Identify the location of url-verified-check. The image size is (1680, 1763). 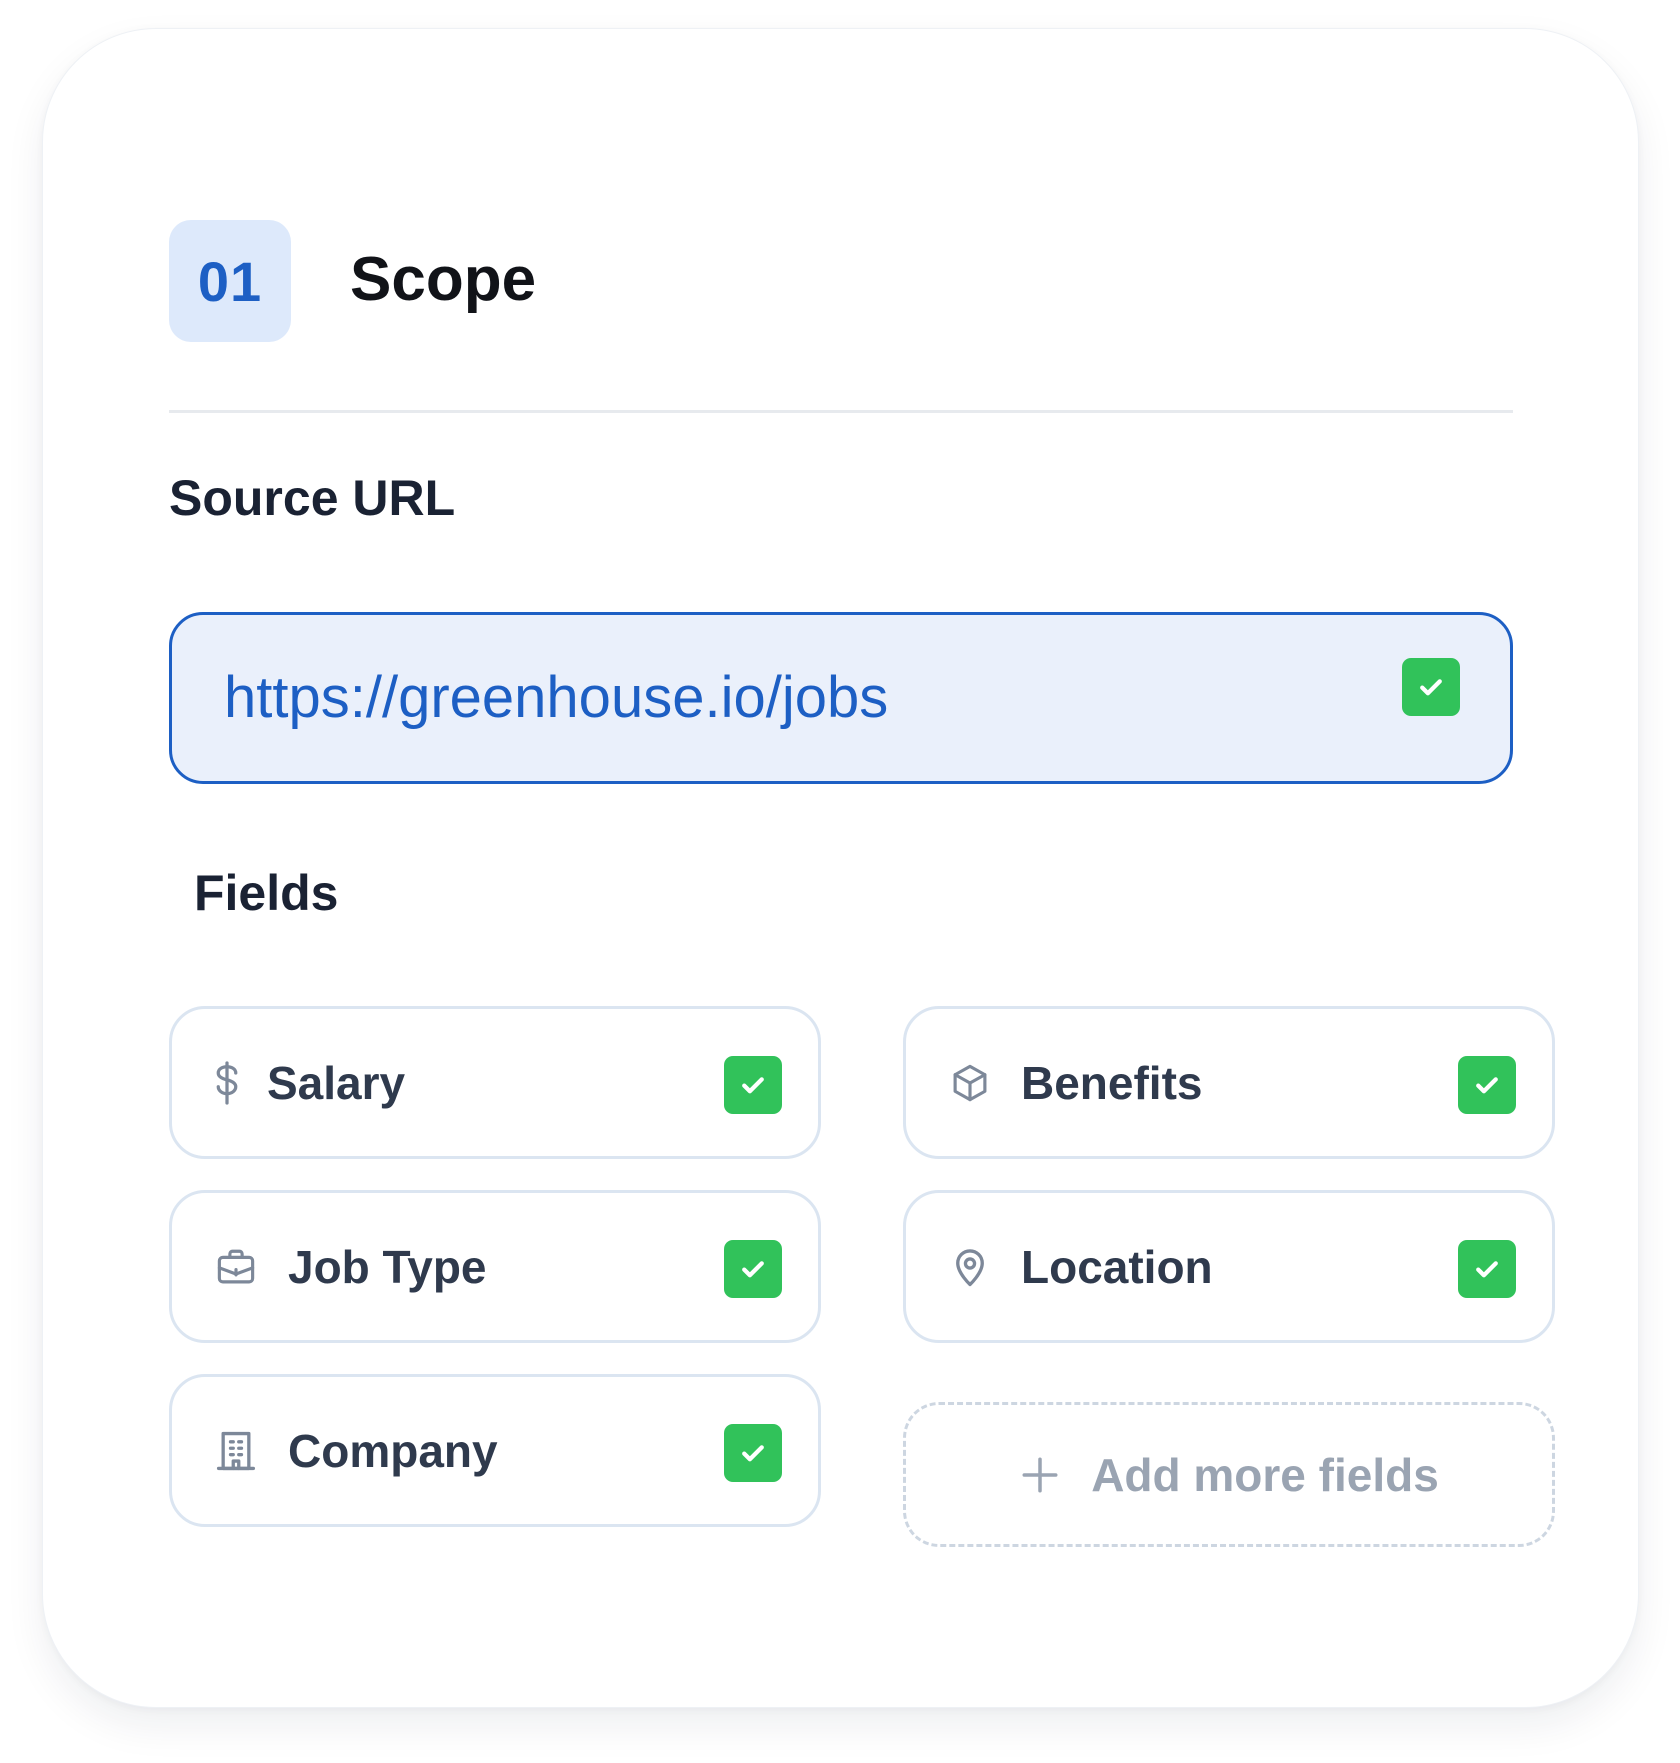
(1431, 687).